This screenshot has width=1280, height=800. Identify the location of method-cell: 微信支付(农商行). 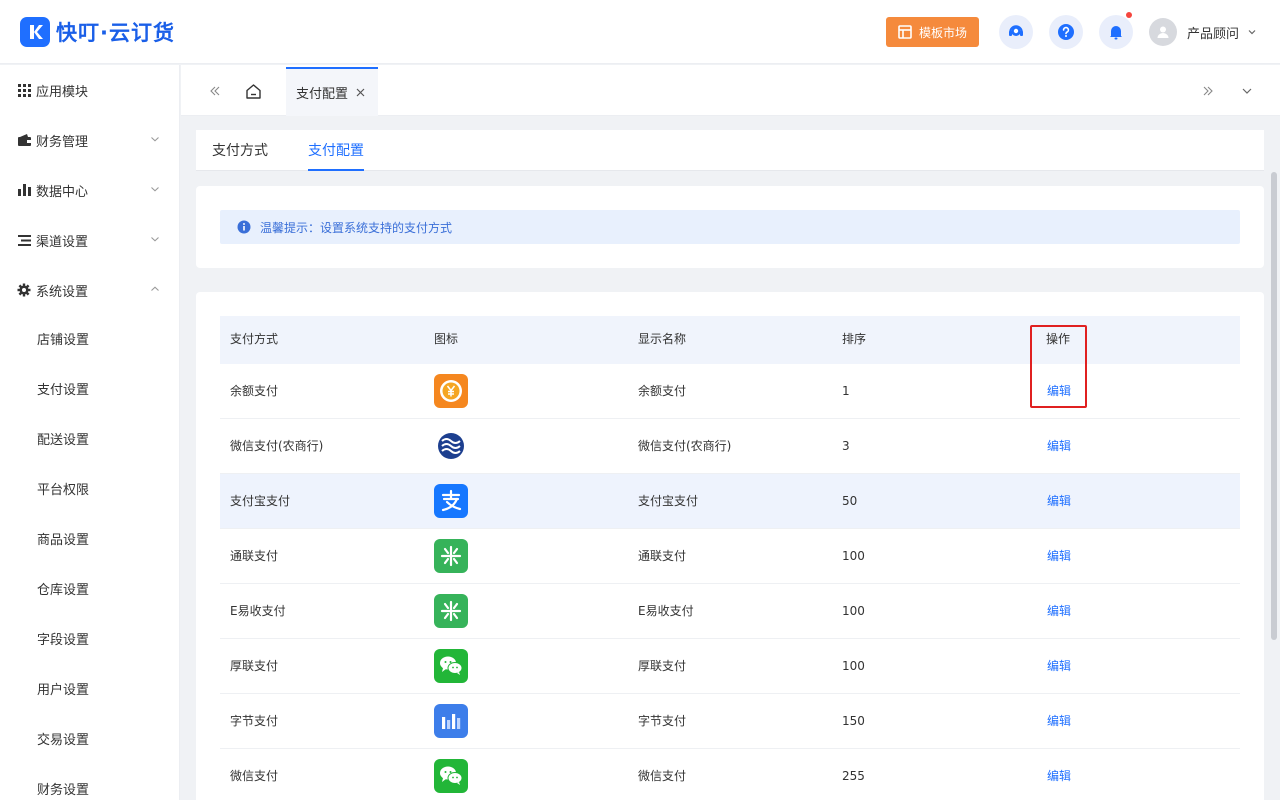
(277, 446).